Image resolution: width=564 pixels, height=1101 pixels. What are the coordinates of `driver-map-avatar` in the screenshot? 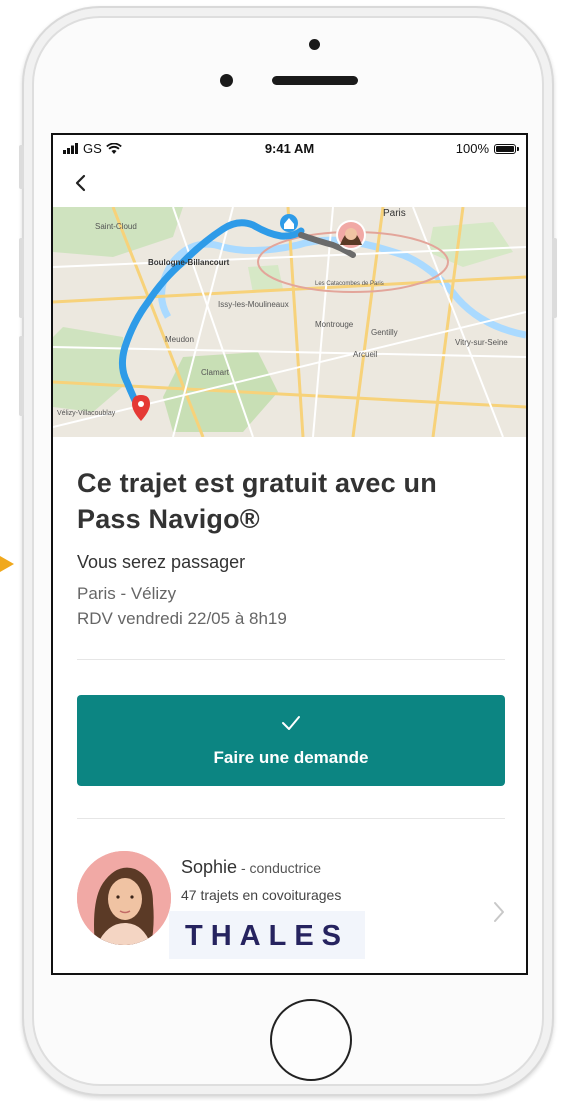 It's located at (351, 235).